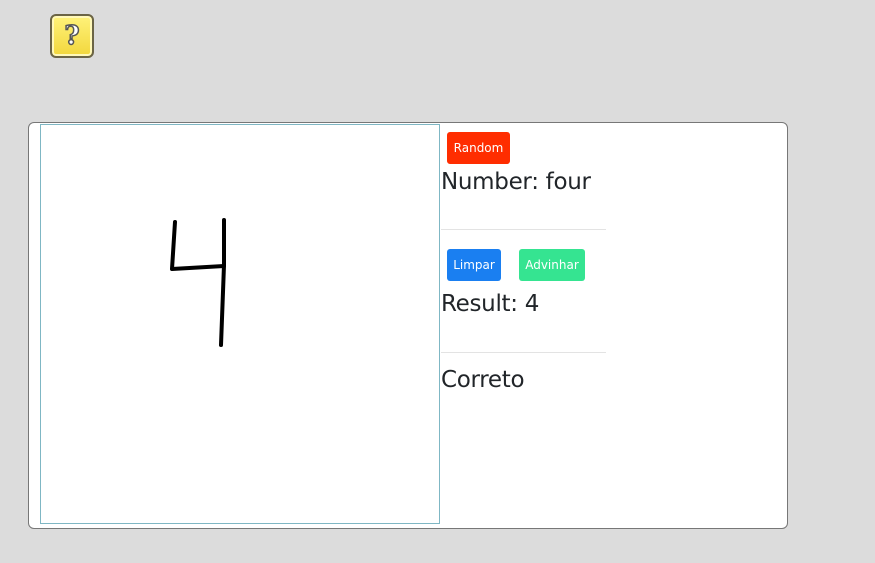  Describe the element at coordinates (198, 245) in the screenshot. I see `digit-stroke-left` at that location.